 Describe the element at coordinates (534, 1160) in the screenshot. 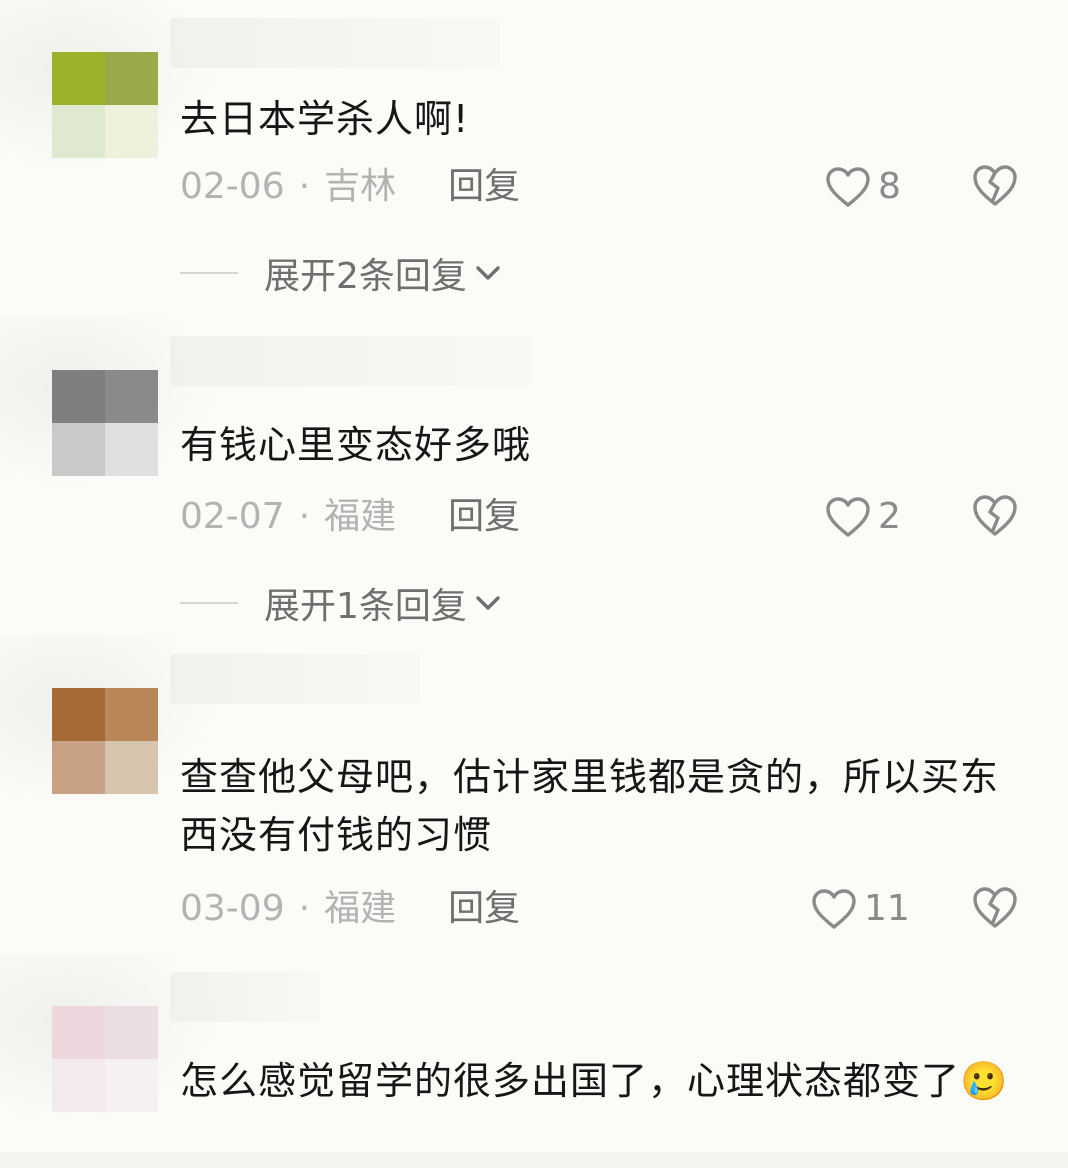

I see `bottom-edge` at that location.